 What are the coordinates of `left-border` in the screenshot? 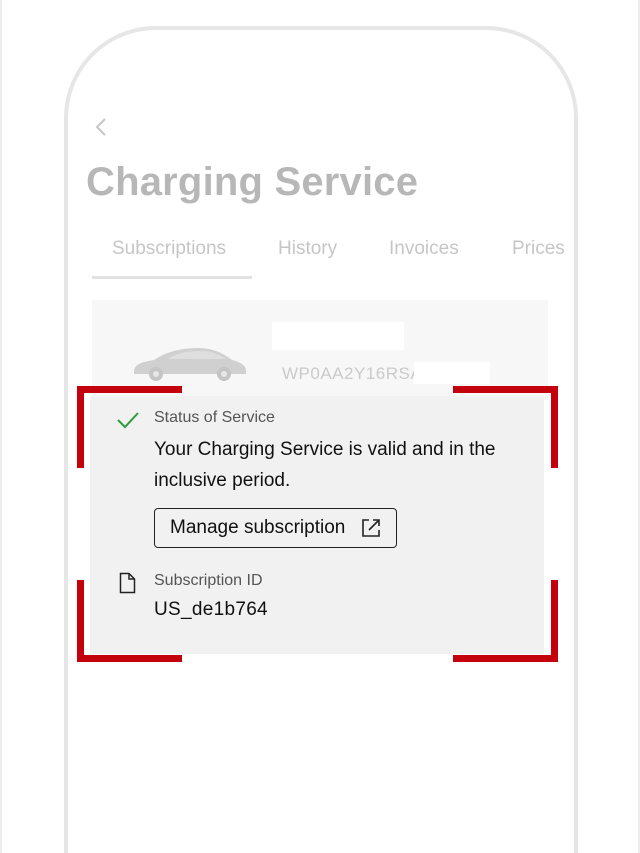 It's located at (1, 426).